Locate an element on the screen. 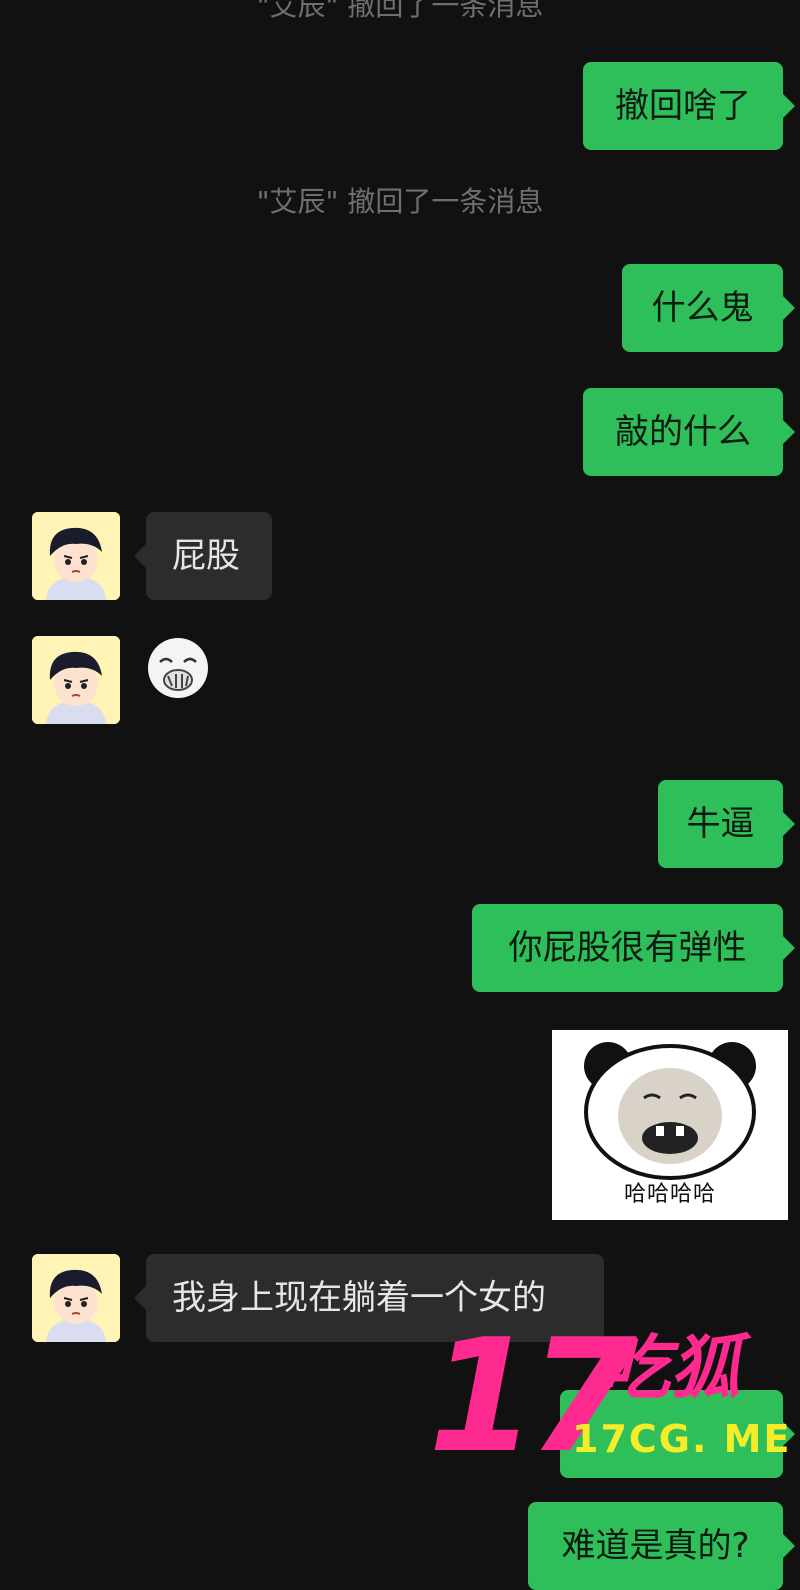 The image size is (800, 1590). message-bubble-outgoing: 难道是真的? is located at coordinates (661, 1546).